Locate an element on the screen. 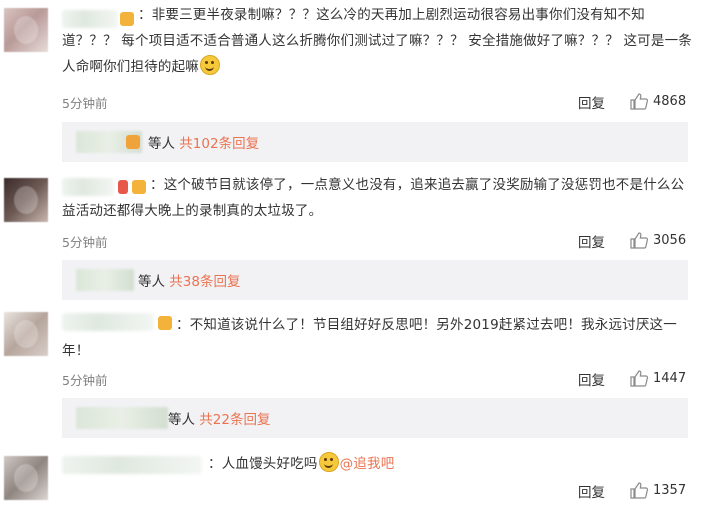 This screenshot has height=509, width=712. sub-reply-summary: 等人 共22条回复 is located at coordinates (219, 420).